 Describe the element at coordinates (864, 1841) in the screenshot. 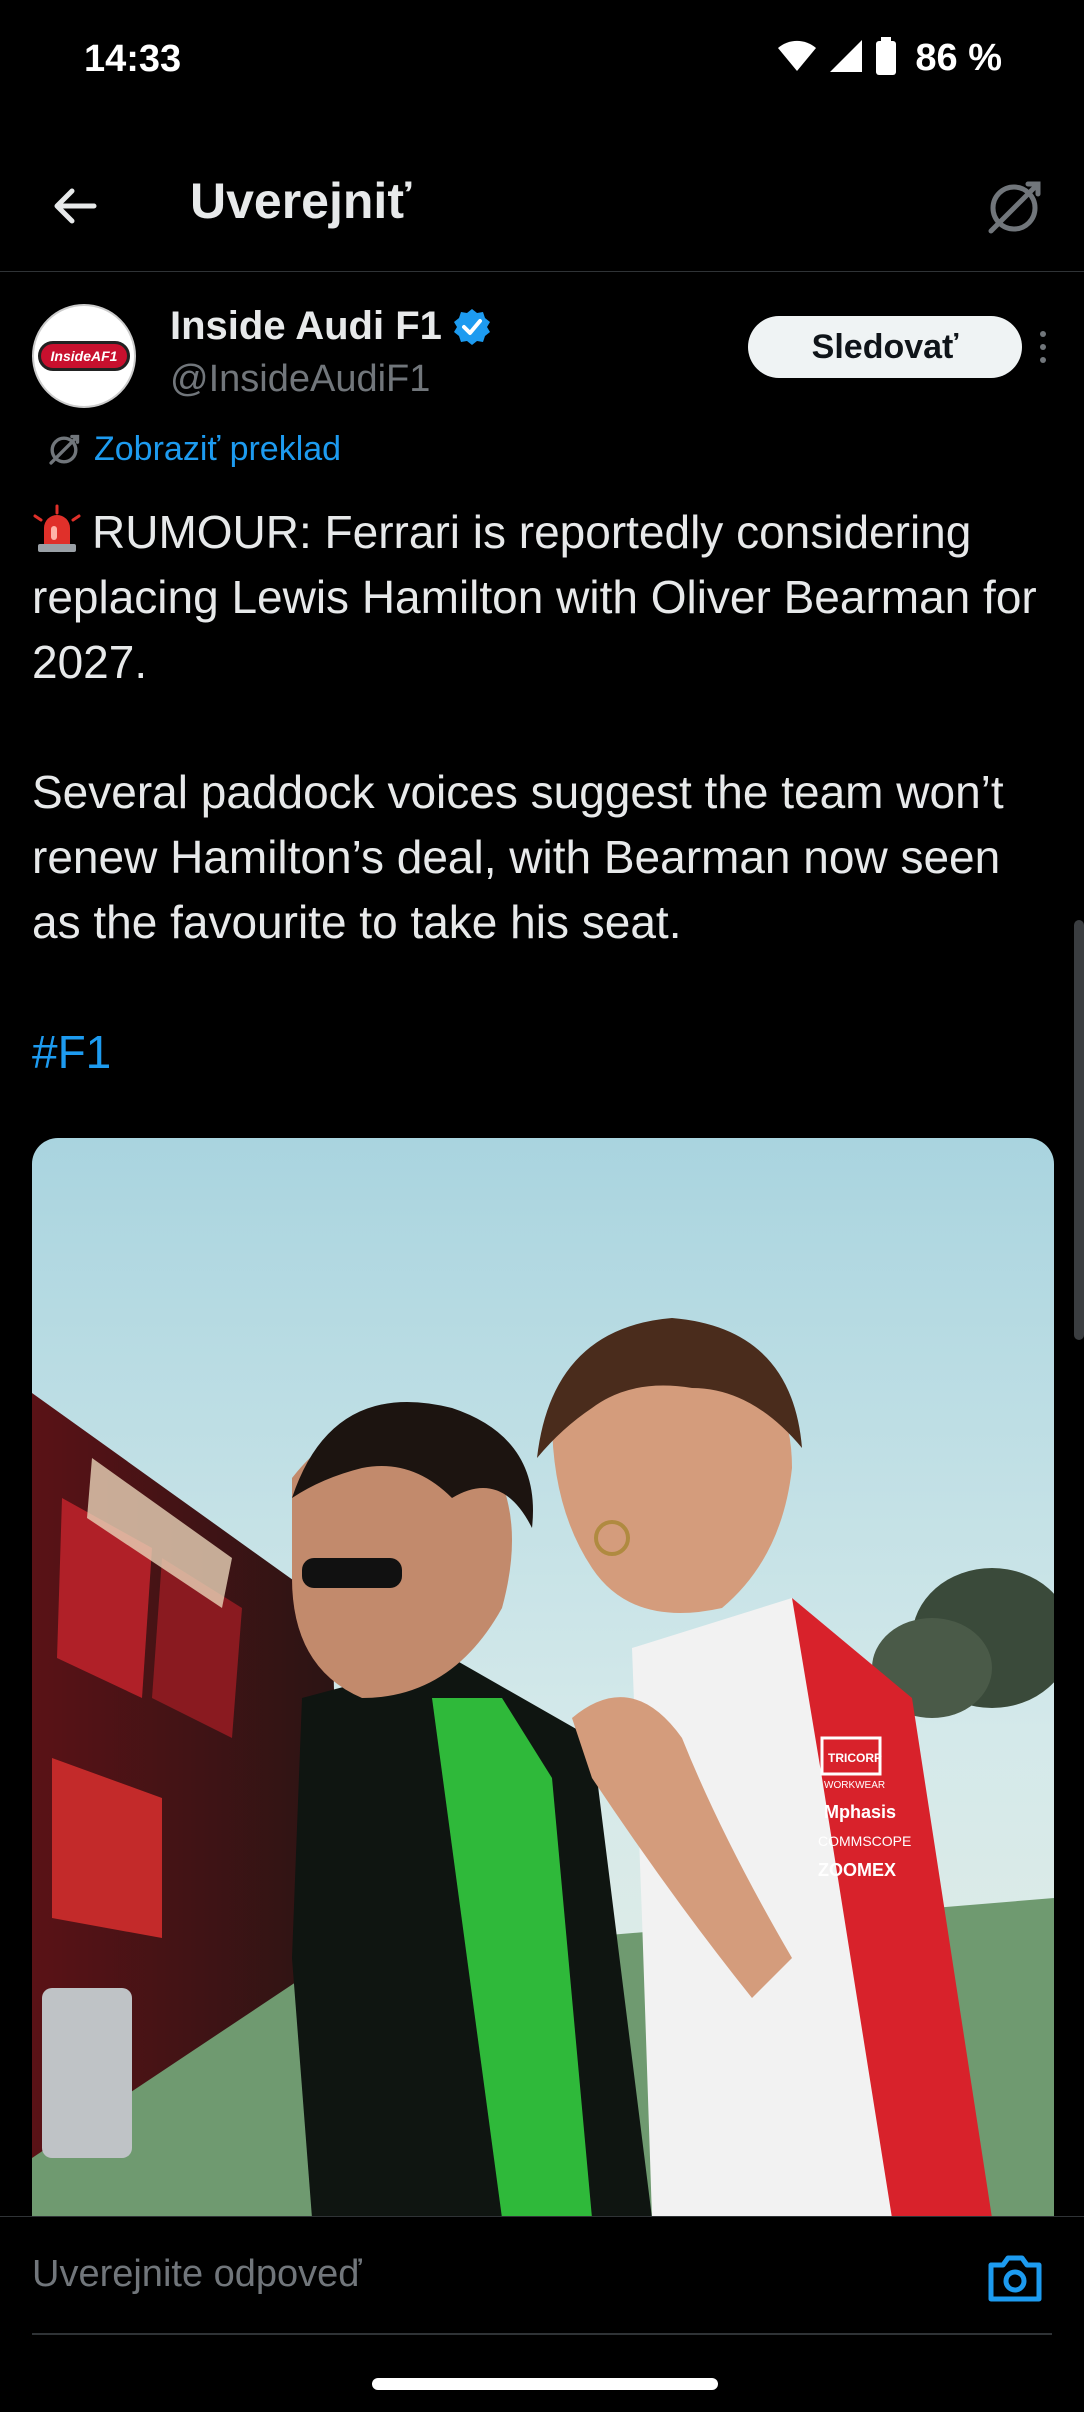

I see `shirt-sponsor-4: COMMSCOPE` at that location.